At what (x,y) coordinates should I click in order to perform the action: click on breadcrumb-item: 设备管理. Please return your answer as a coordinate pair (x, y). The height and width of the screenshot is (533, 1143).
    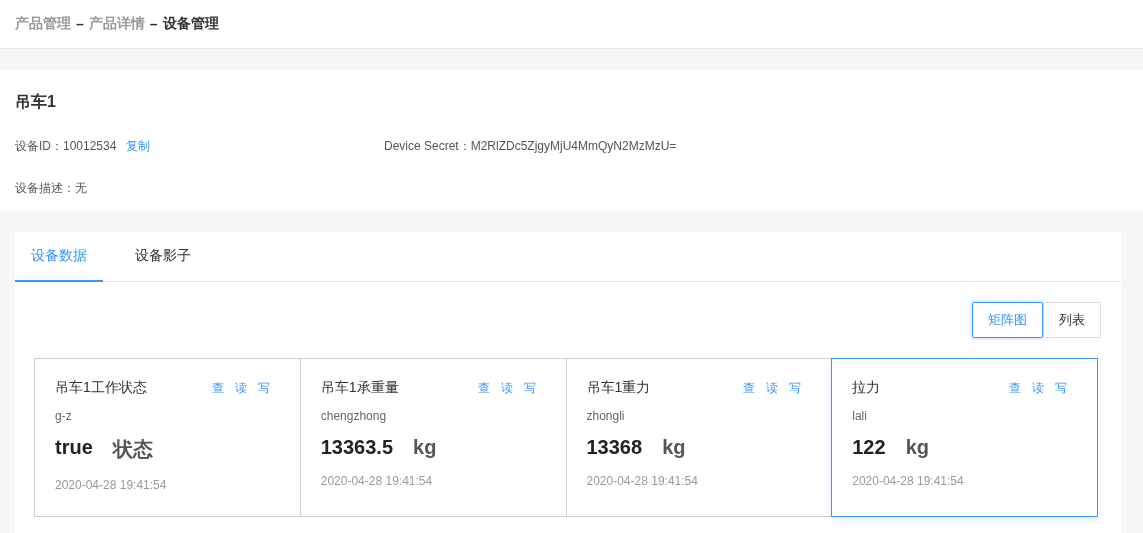
    Looking at the image, I should click on (190, 24).